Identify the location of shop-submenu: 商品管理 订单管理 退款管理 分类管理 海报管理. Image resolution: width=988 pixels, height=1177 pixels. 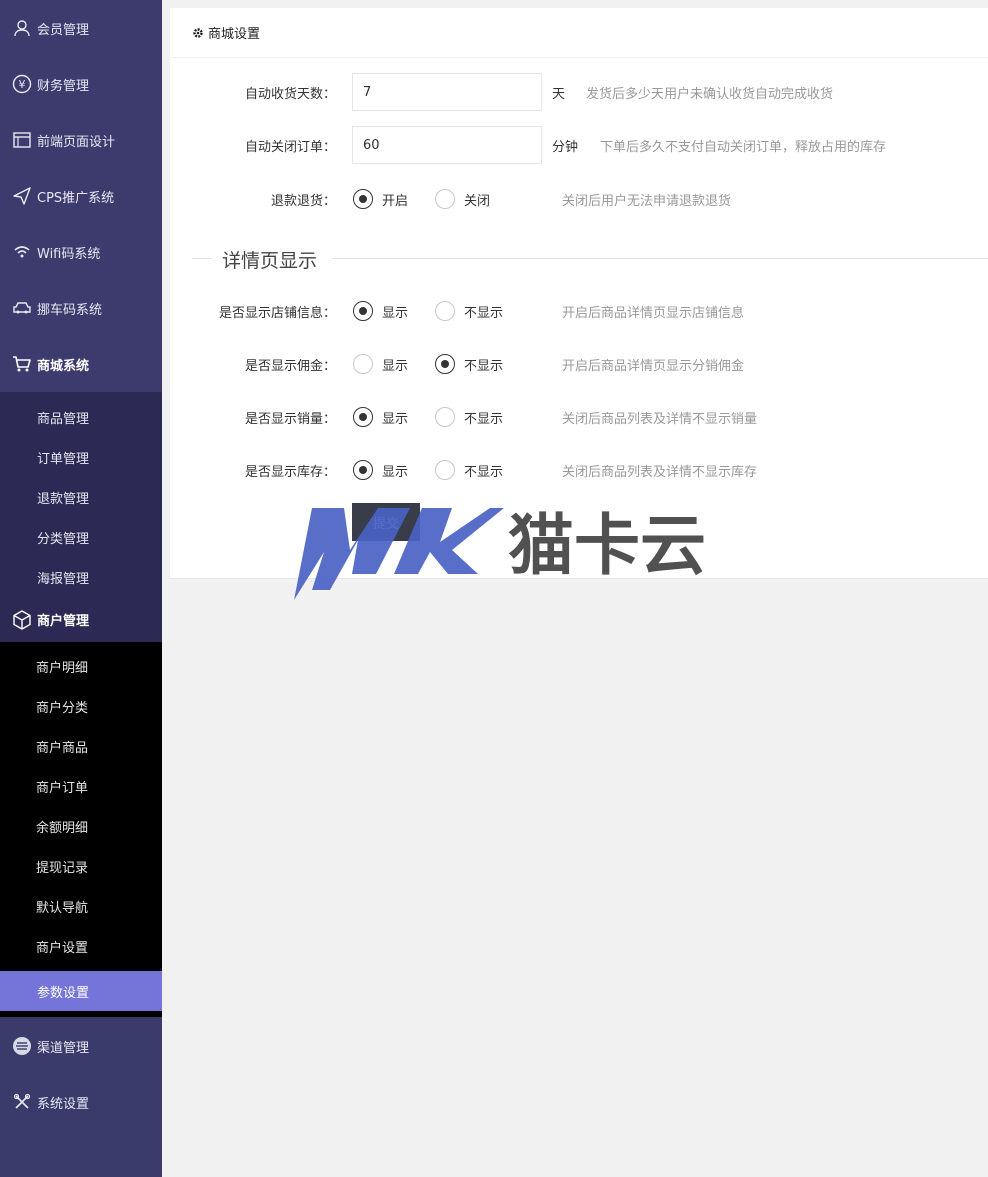
(81, 494).